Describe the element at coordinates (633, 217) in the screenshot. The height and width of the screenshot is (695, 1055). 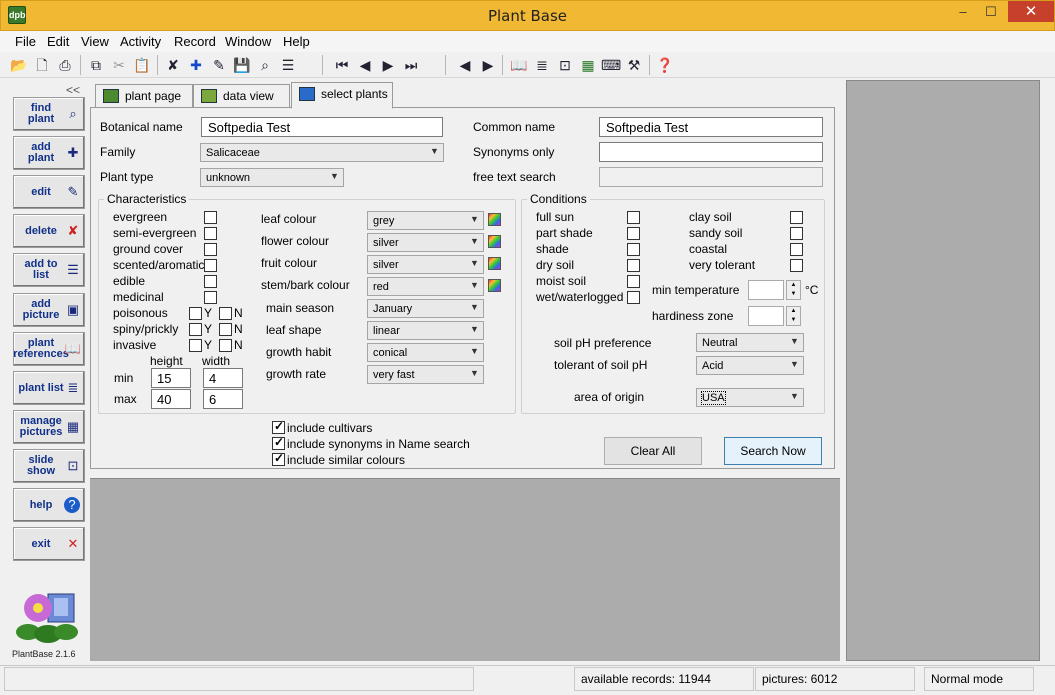
I see `full-sun-checkbox` at that location.